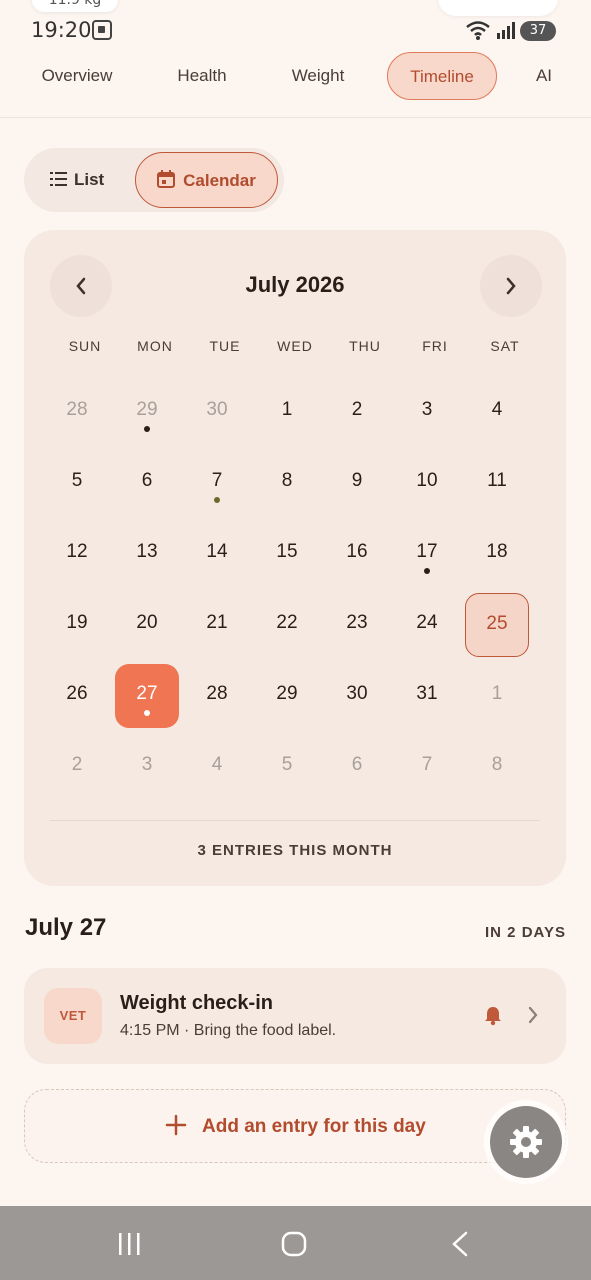 The width and height of the screenshot is (591, 1280). Describe the element at coordinates (287, 764) in the screenshot. I see `day-number: 5` at that location.